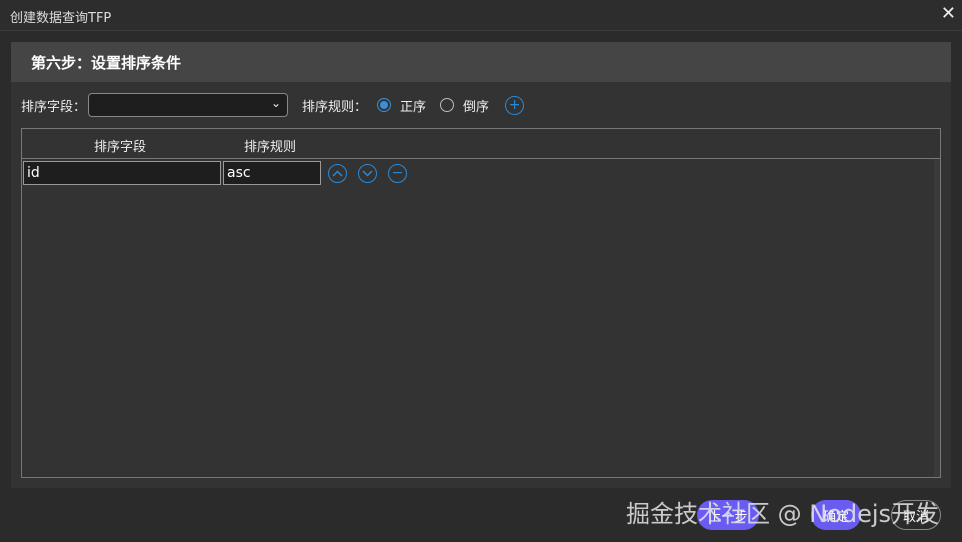 This screenshot has width=962, height=542. What do you see at coordinates (476, 105) in the screenshot?
I see `desc-label: 倒序` at bounding box center [476, 105].